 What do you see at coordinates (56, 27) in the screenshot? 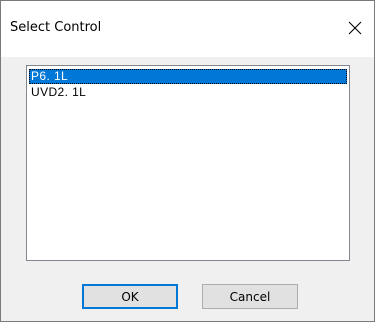
I see `window-title: Select Control` at bounding box center [56, 27].